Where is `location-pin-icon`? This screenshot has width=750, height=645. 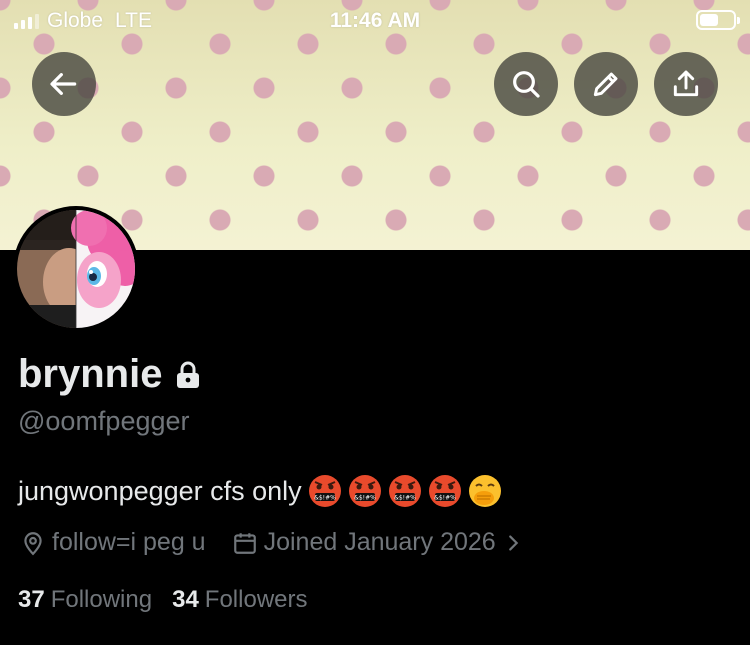
location-pin-icon is located at coordinates (33, 543).